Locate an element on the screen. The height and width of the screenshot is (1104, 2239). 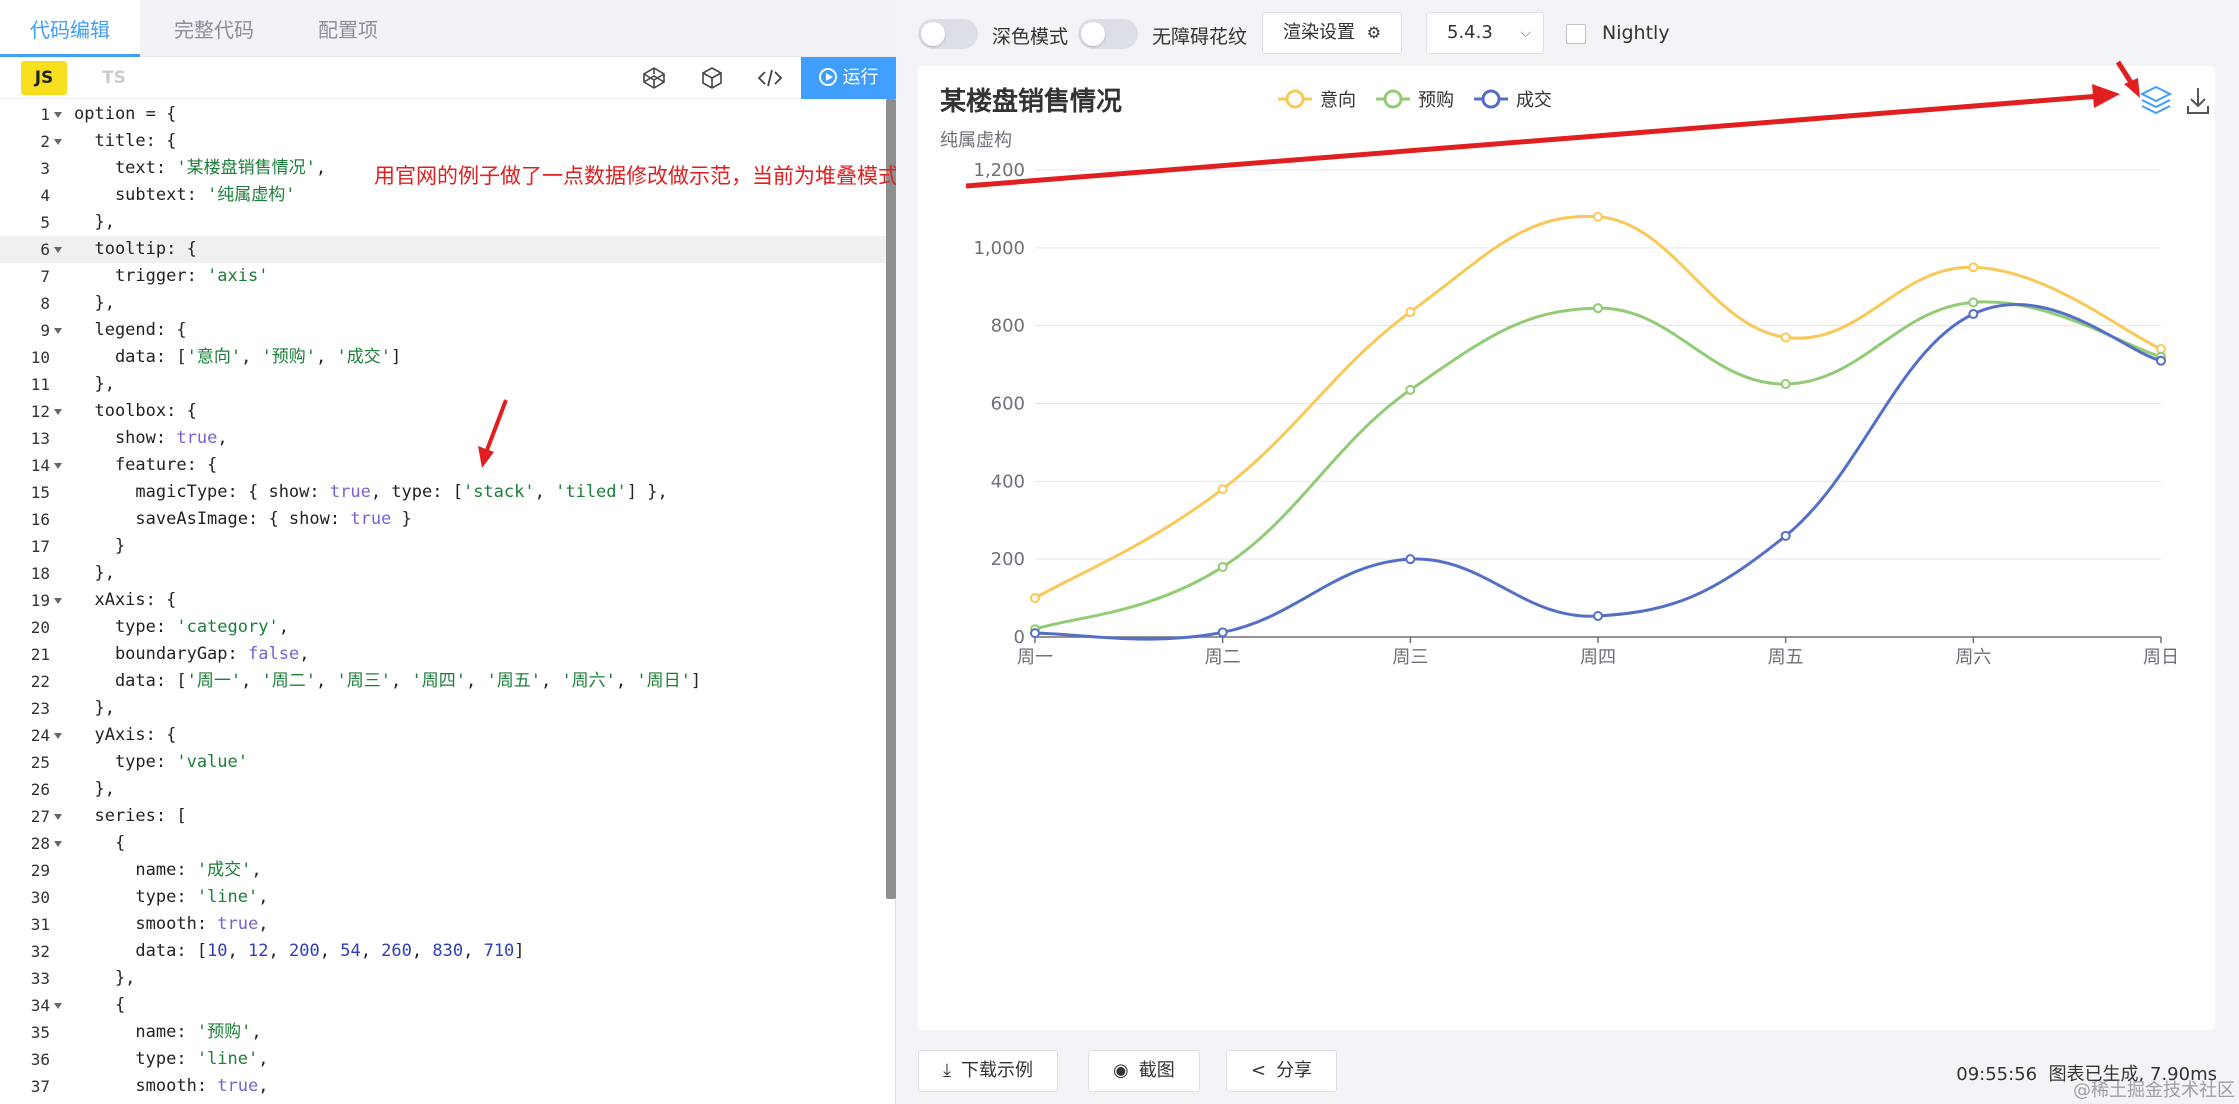
line-number: 16 is located at coordinates (40, 519).